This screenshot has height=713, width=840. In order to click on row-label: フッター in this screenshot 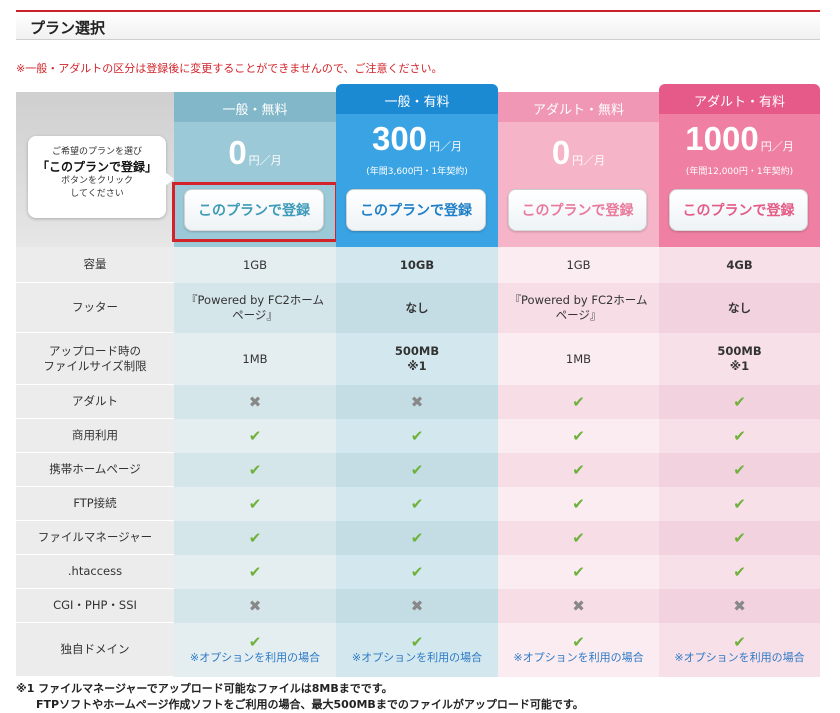, I will do `click(95, 308)`.